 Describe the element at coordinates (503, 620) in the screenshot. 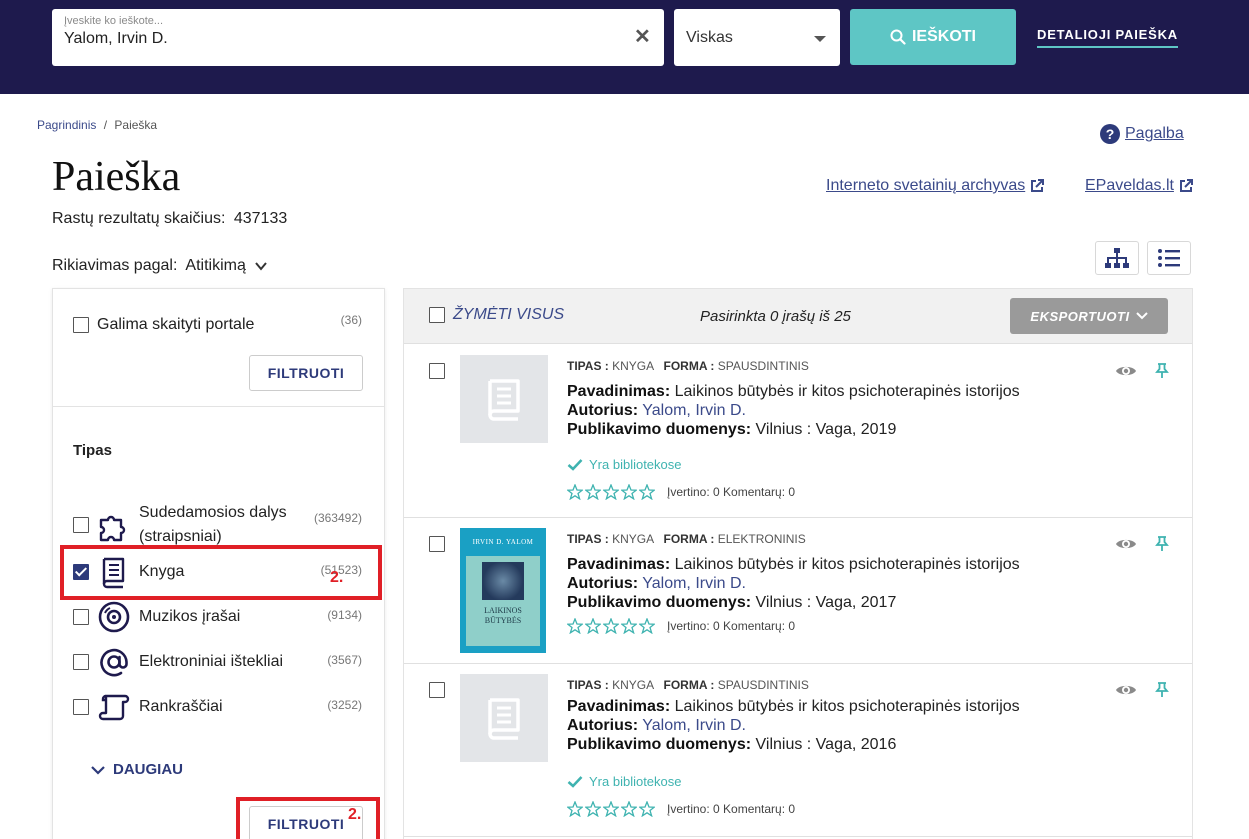

I see `cover-title-2: BŪTYBĖS` at that location.